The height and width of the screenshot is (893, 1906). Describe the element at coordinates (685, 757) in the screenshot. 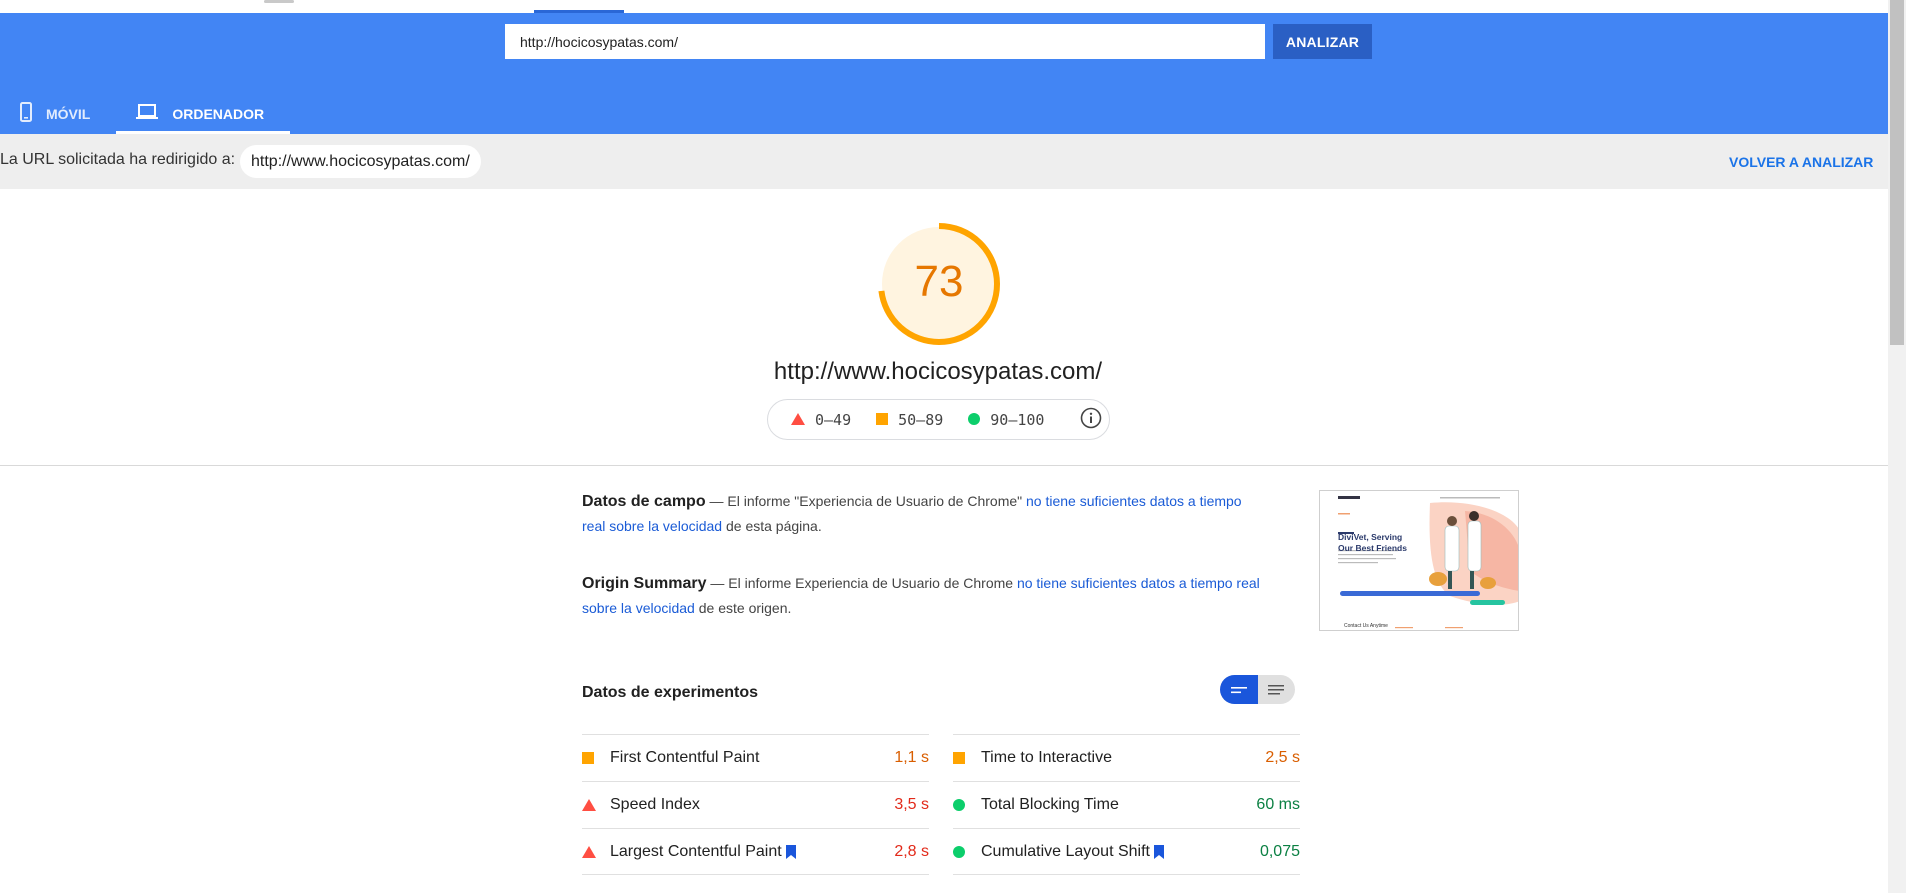

I see `metric-name-text: First Contentful Paint` at that location.